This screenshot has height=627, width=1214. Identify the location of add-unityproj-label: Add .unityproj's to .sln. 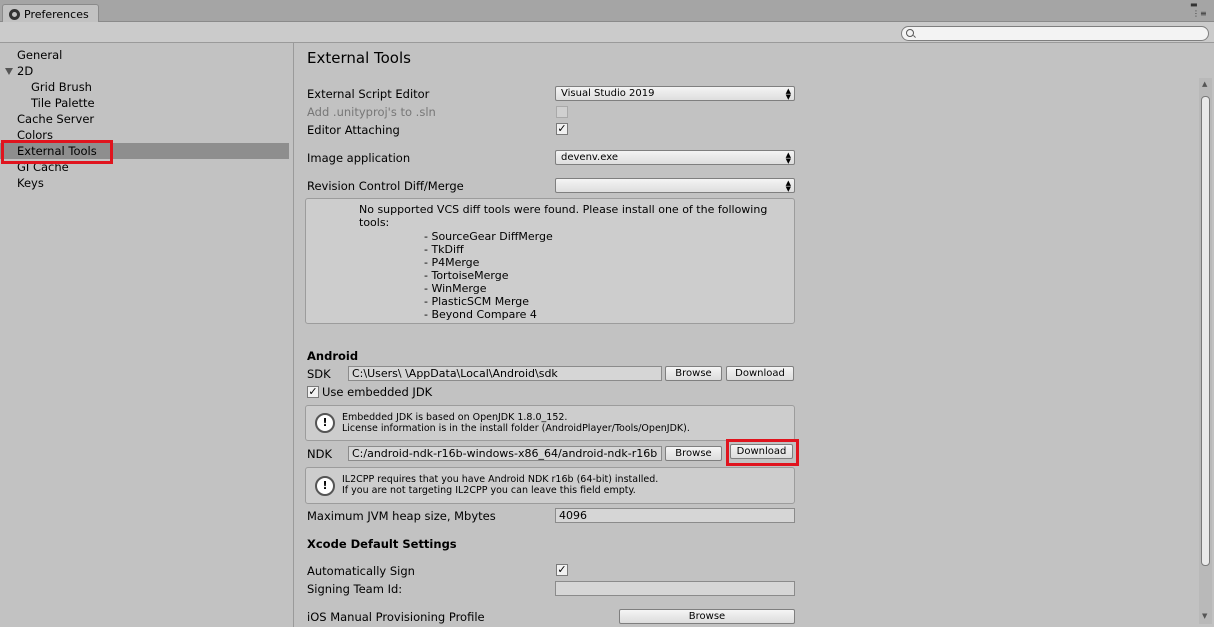
(371, 112).